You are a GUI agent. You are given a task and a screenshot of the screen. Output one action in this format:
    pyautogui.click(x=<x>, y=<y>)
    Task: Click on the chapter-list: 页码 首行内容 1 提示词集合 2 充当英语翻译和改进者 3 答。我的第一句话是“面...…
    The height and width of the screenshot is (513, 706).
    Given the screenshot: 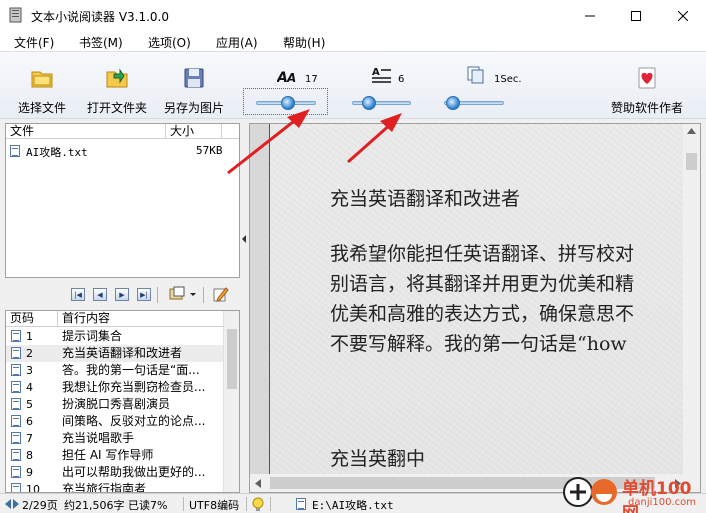 What is the action you would take?
    pyautogui.click(x=122, y=401)
    